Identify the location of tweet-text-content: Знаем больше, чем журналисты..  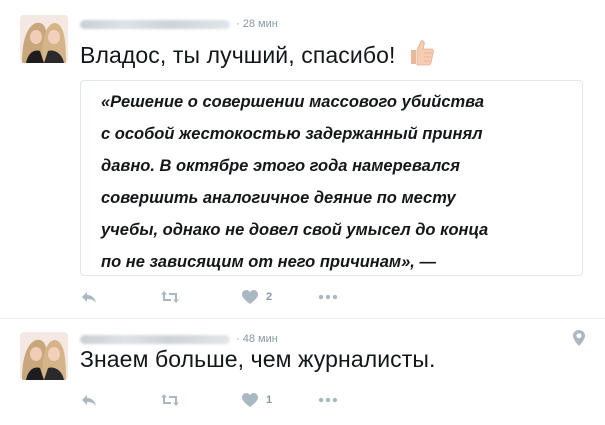
(258, 359).